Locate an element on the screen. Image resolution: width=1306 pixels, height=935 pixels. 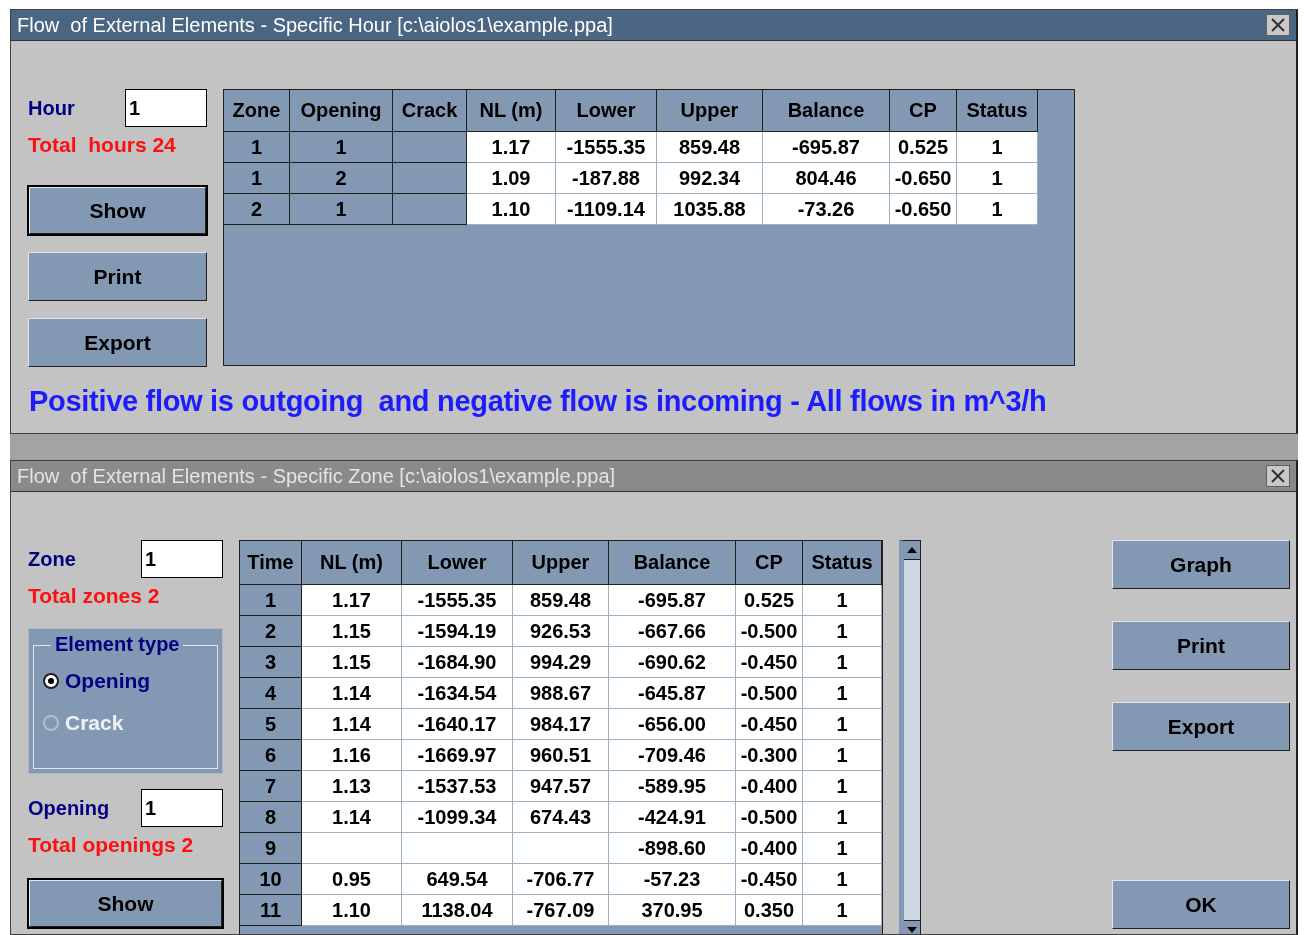
opening-label: Opening is located at coordinates (69, 808).